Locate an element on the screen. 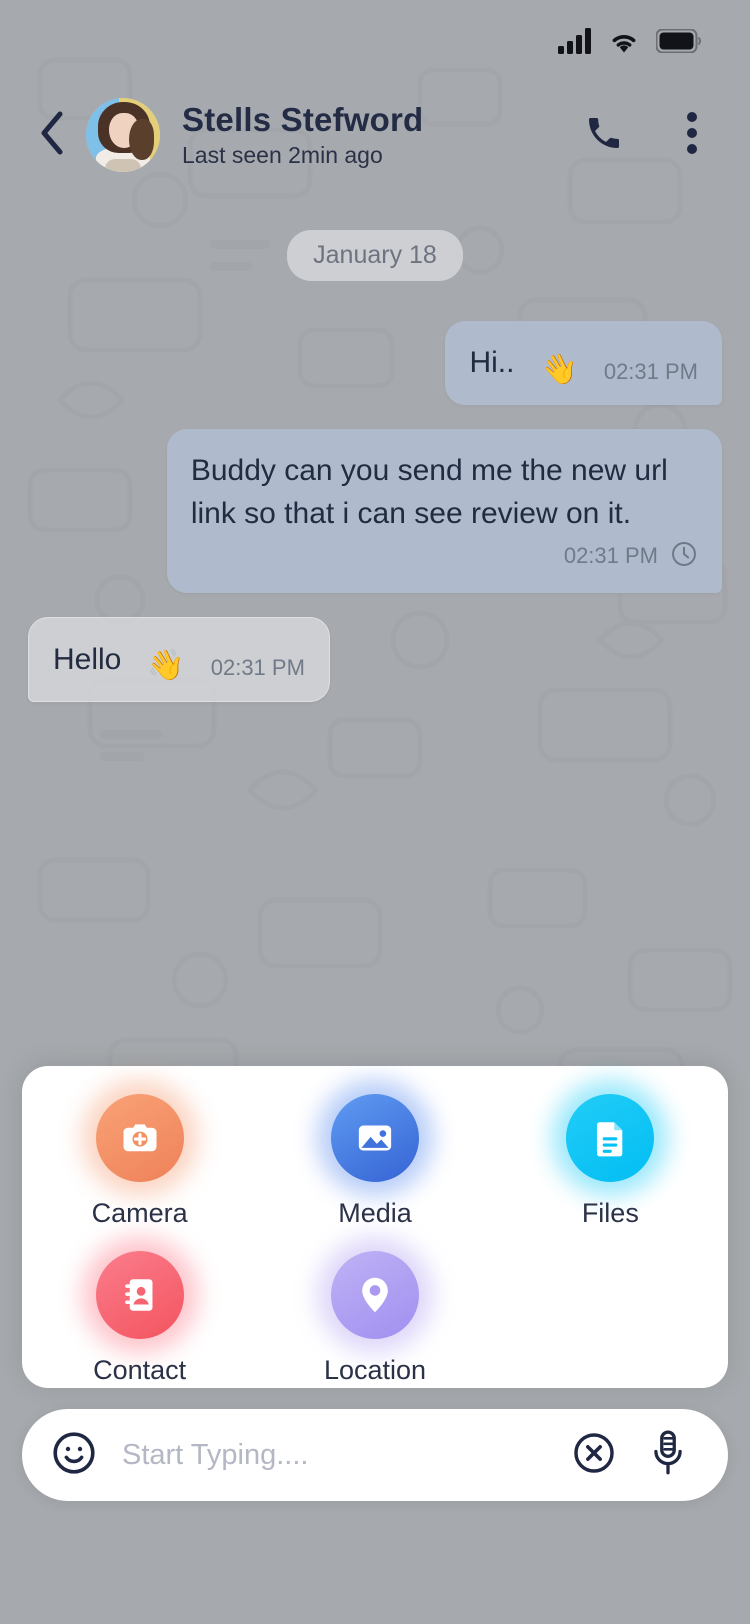 The image size is (750, 1624). signal-bars-icon is located at coordinates (575, 41).